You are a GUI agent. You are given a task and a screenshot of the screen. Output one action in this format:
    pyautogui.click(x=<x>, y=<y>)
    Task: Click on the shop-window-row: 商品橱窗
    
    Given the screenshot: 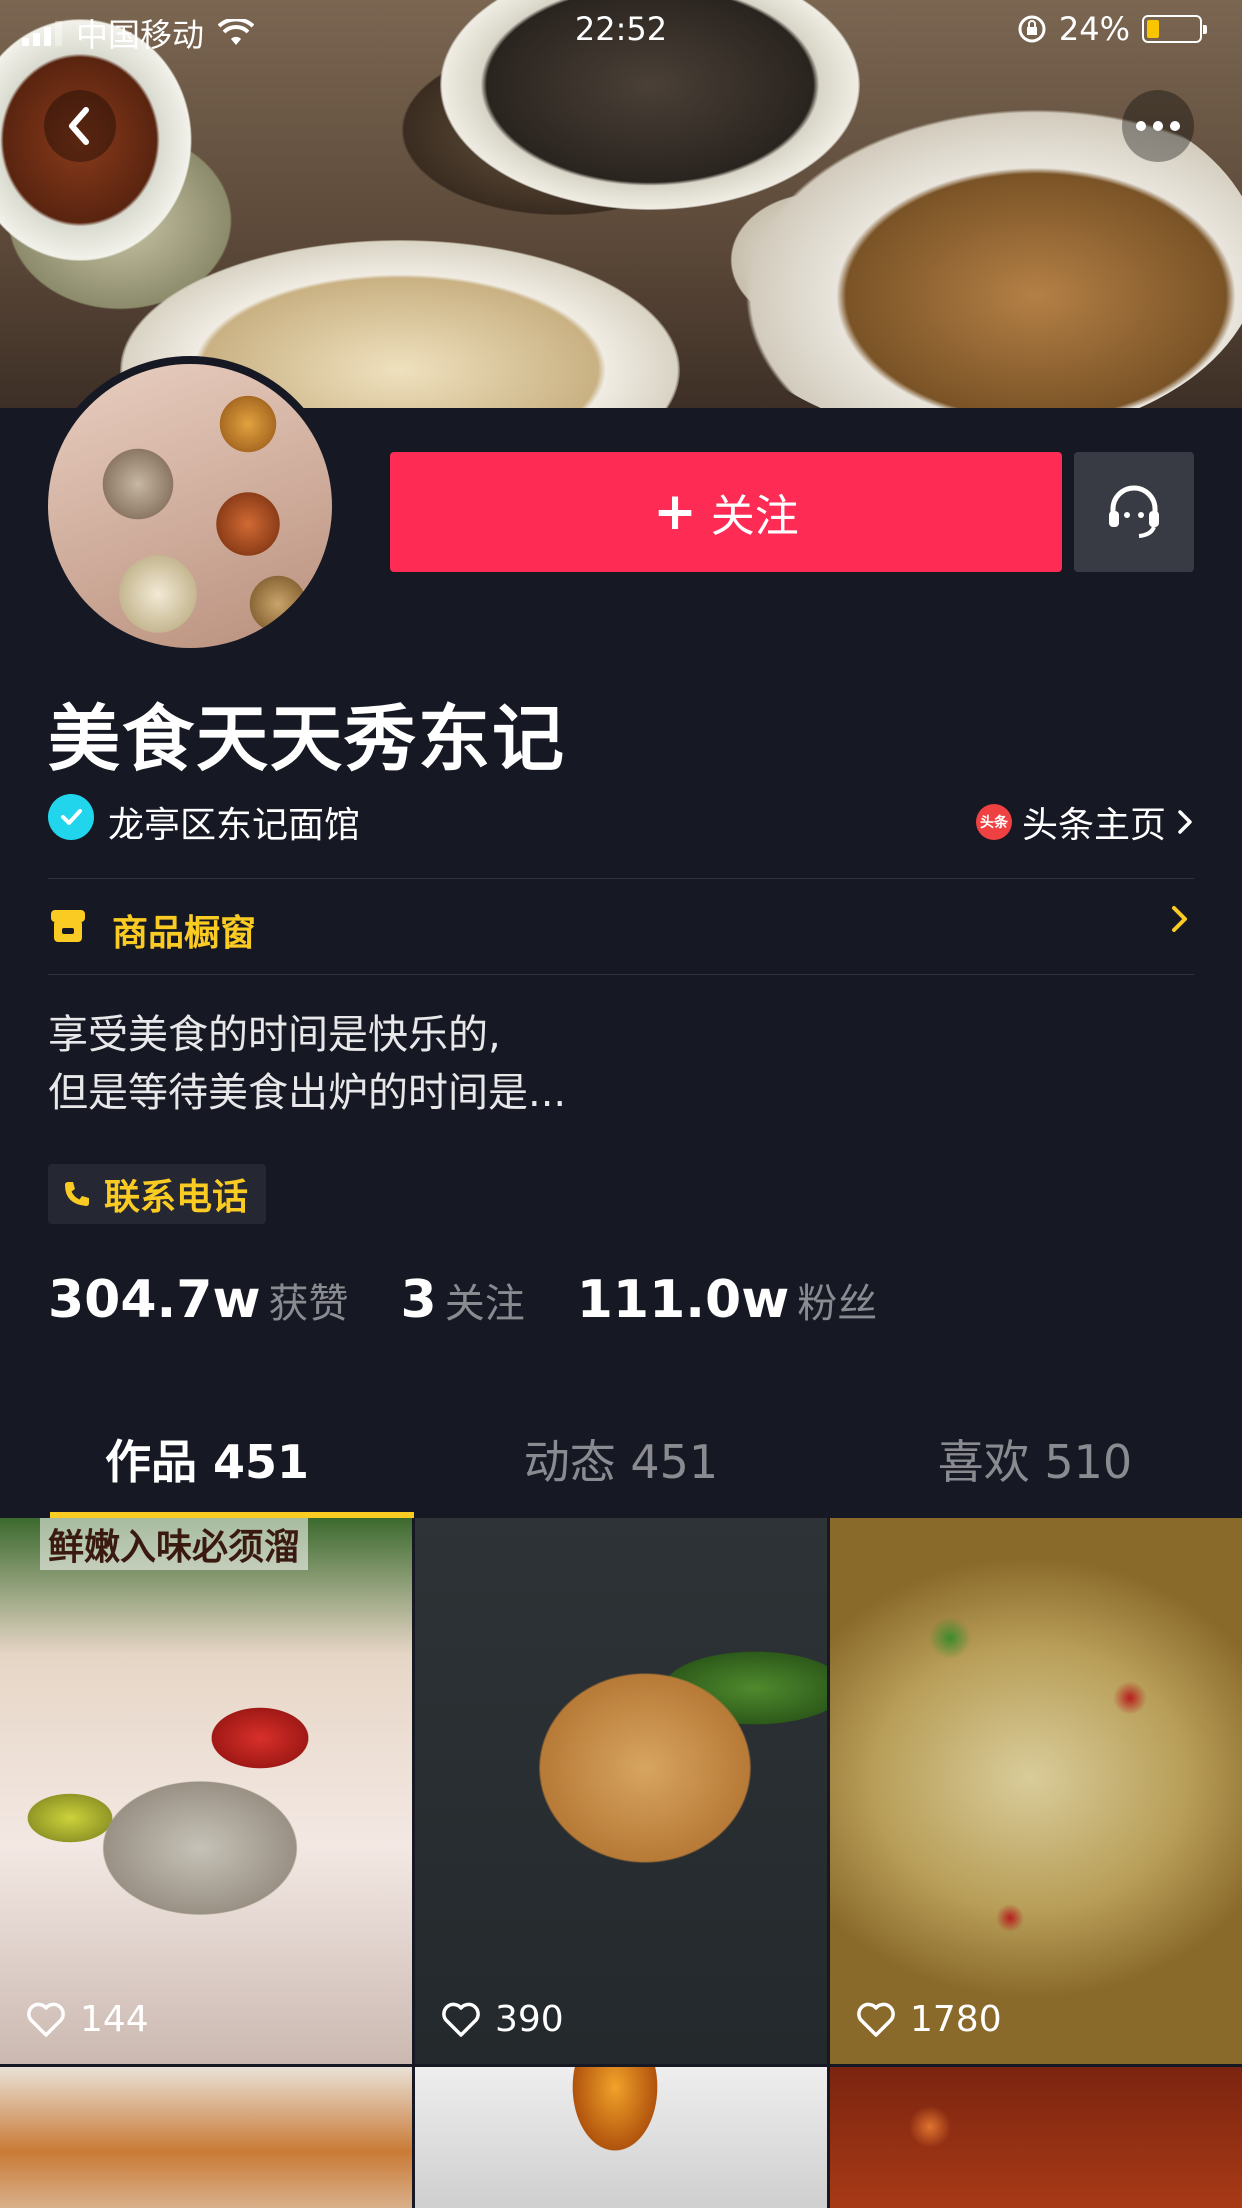 What is the action you would take?
    pyautogui.click(x=621, y=928)
    